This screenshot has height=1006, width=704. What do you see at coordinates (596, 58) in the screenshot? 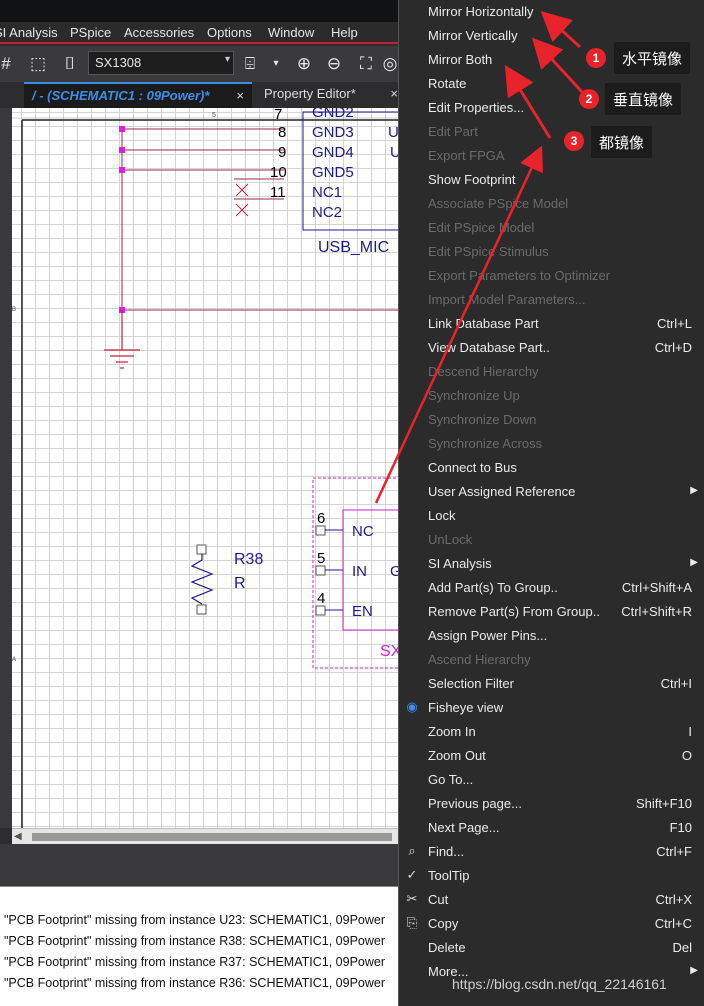
I see `callout-badge: 1` at bounding box center [596, 58].